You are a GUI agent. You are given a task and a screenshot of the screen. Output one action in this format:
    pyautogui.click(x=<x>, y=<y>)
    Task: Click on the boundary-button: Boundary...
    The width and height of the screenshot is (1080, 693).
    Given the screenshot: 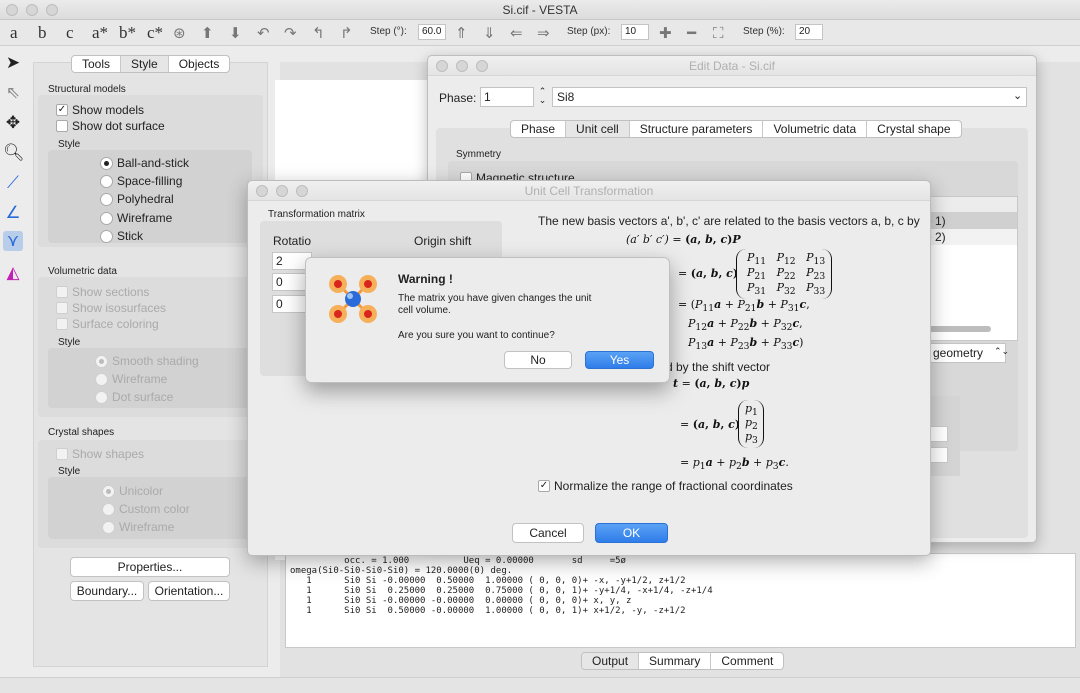 What is the action you would take?
    pyautogui.click(x=107, y=591)
    